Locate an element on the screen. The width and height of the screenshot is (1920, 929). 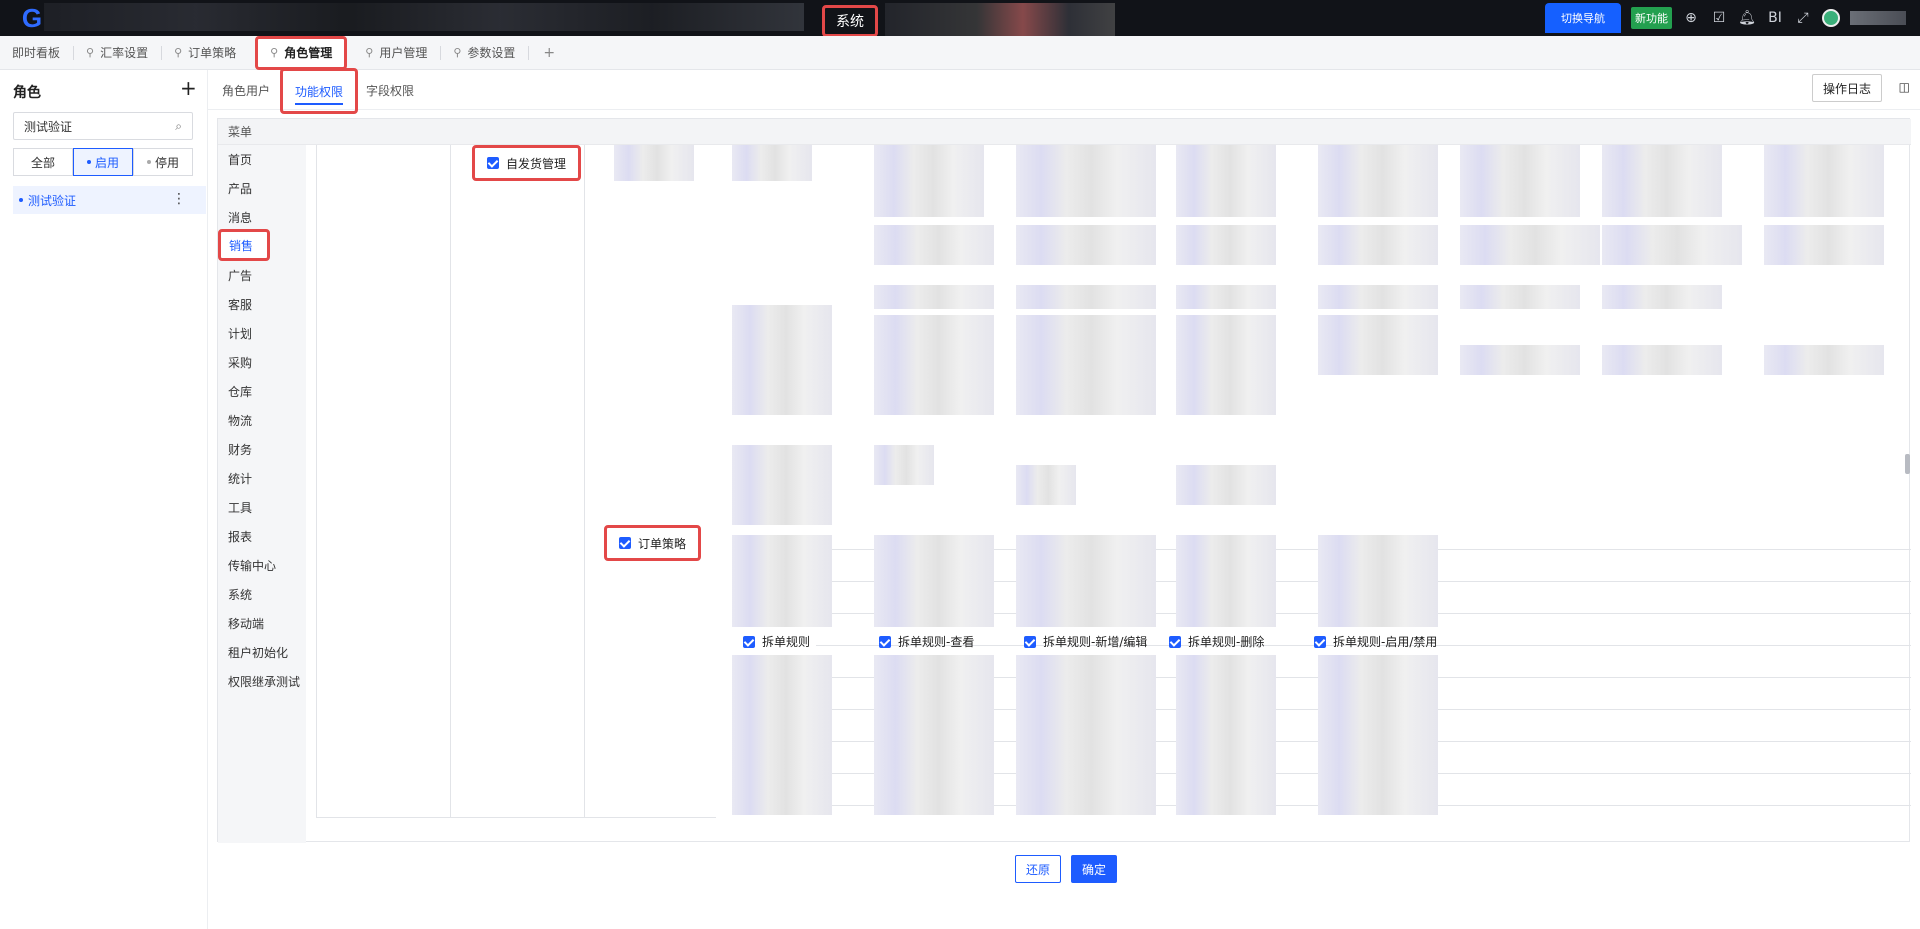
role-search-input: 测试验证 ⌕ is located at coordinates (103, 126).